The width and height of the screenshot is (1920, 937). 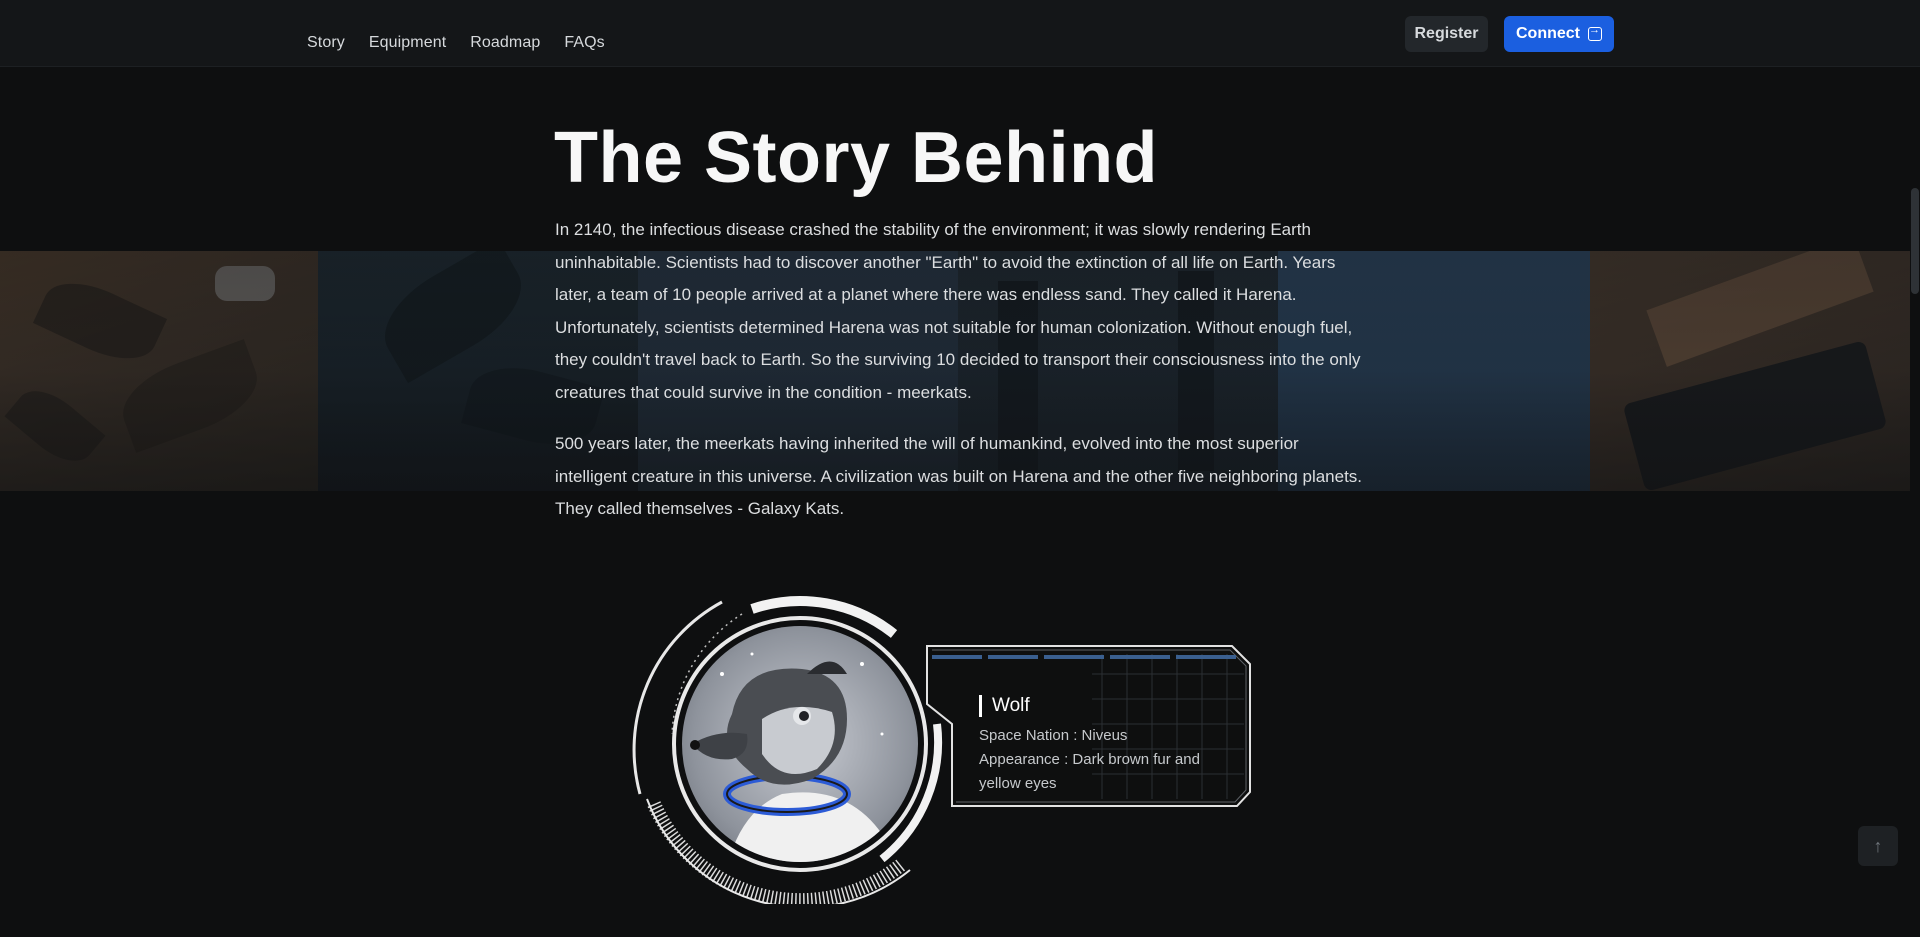 I want to click on nav-link-equipment: Equipment, so click(x=407, y=43).